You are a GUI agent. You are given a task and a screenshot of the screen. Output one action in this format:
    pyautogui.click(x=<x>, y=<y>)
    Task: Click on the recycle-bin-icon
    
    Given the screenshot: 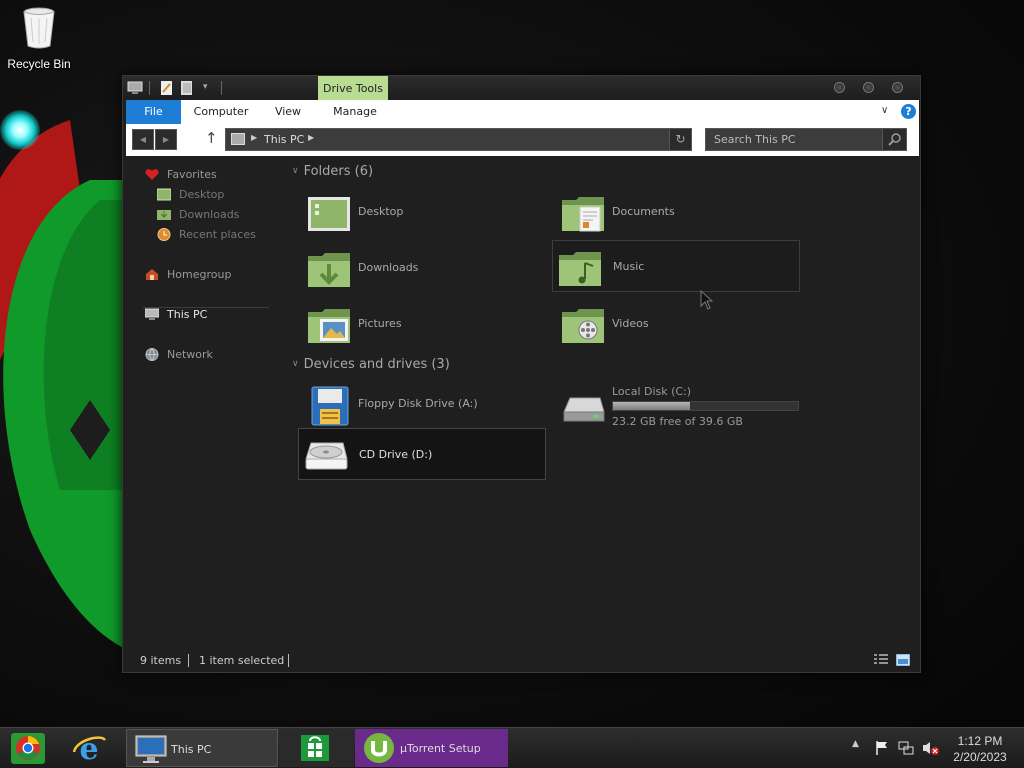 What is the action you would take?
    pyautogui.click(x=39, y=28)
    